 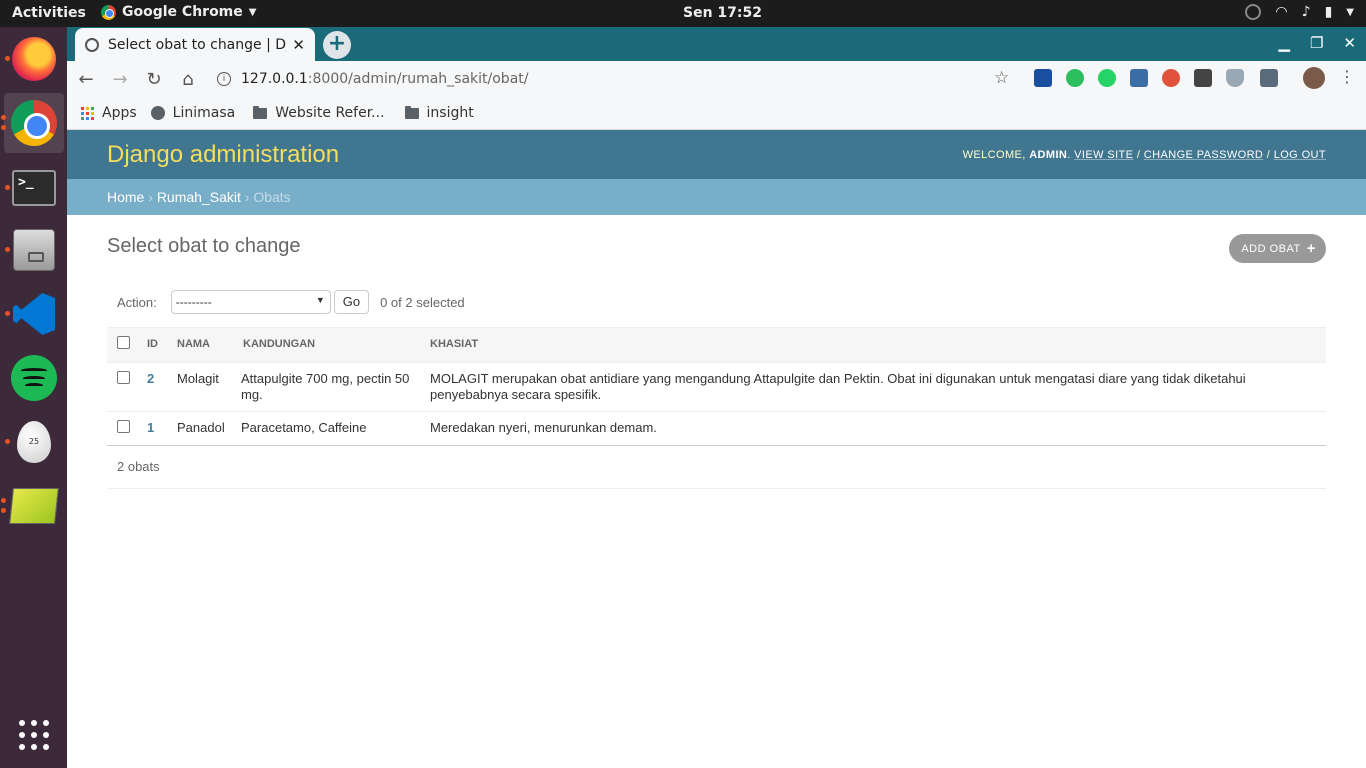 I want to click on add-obat-button: ADD OBAT +, so click(x=1277, y=248).